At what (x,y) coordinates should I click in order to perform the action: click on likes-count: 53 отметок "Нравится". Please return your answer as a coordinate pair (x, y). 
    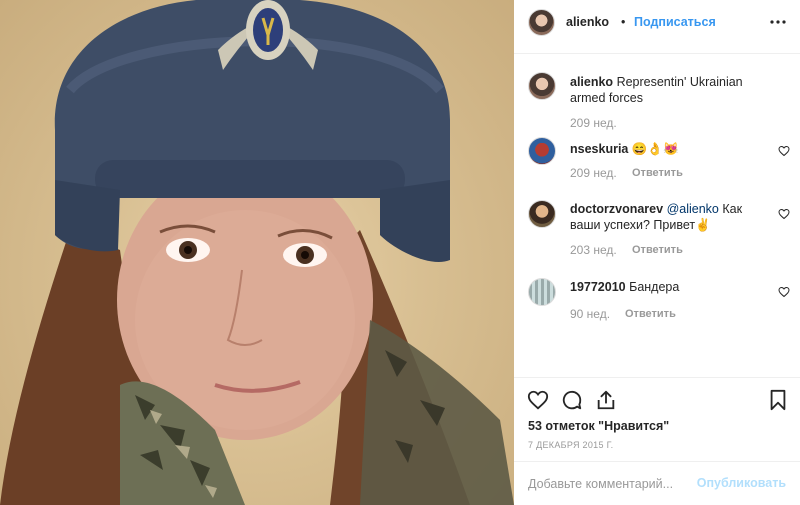
    Looking at the image, I should click on (598, 426).